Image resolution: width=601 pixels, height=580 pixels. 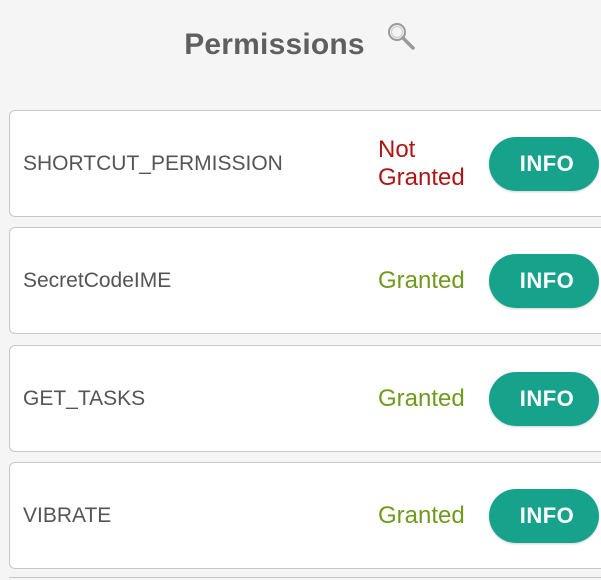 What do you see at coordinates (153, 163) in the screenshot?
I see `permission-name: SHORTCUT_PERMISSION` at bounding box center [153, 163].